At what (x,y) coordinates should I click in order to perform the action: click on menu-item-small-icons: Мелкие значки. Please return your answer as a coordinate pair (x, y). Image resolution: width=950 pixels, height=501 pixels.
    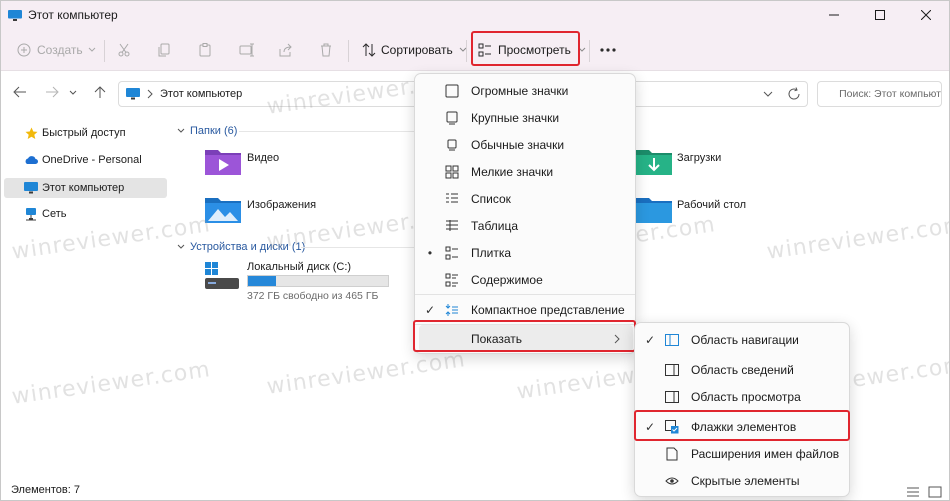
    Looking at the image, I should click on (526, 171).